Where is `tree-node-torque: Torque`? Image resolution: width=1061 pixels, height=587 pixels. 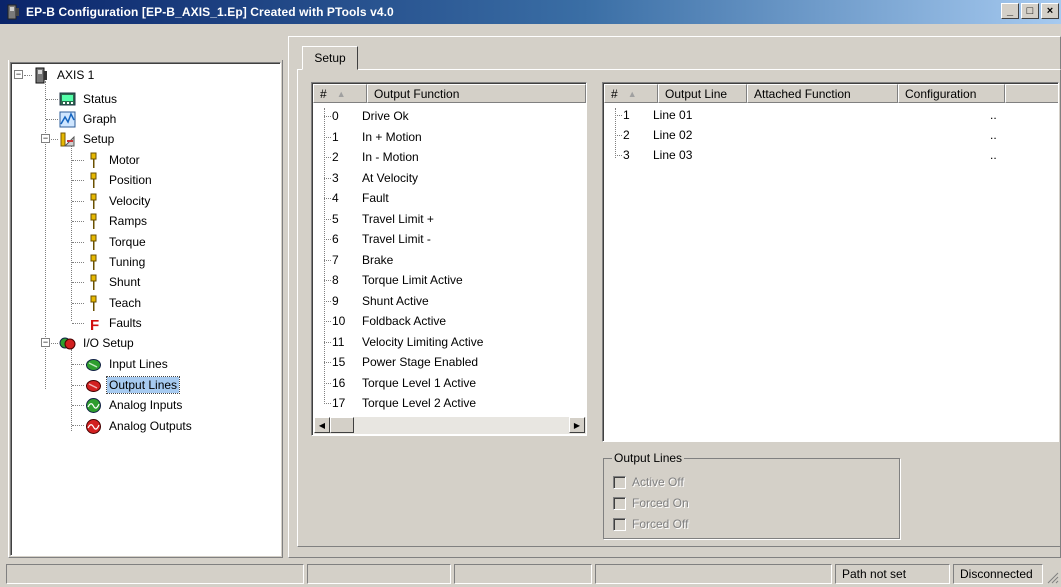
tree-node-torque: Torque is located at coordinates (116, 242).